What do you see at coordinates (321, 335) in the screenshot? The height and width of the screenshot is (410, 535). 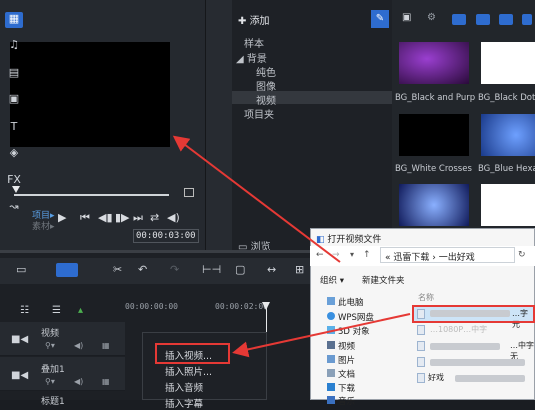 I see `arrow-to-menu` at bounding box center [321, 335].